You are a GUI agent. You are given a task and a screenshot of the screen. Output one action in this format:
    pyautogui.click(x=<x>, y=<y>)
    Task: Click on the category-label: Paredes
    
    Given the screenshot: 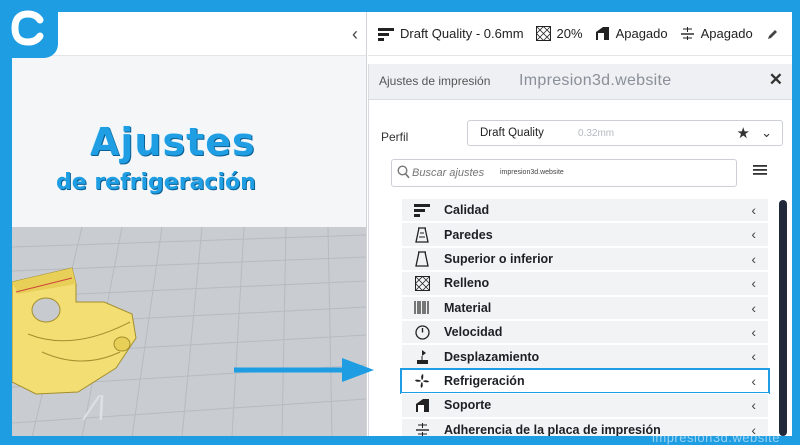 What is the action you would take?
    pyautogui.click(x=468, y=234)
    